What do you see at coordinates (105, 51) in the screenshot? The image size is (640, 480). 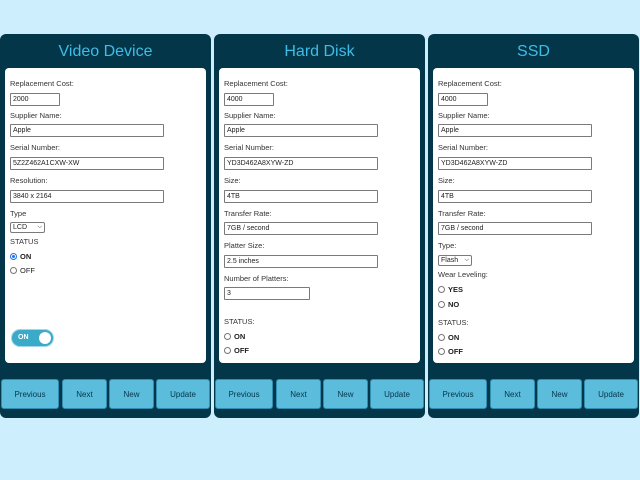 I see `panel-title: Video Device` at bounding box center [105, 51].